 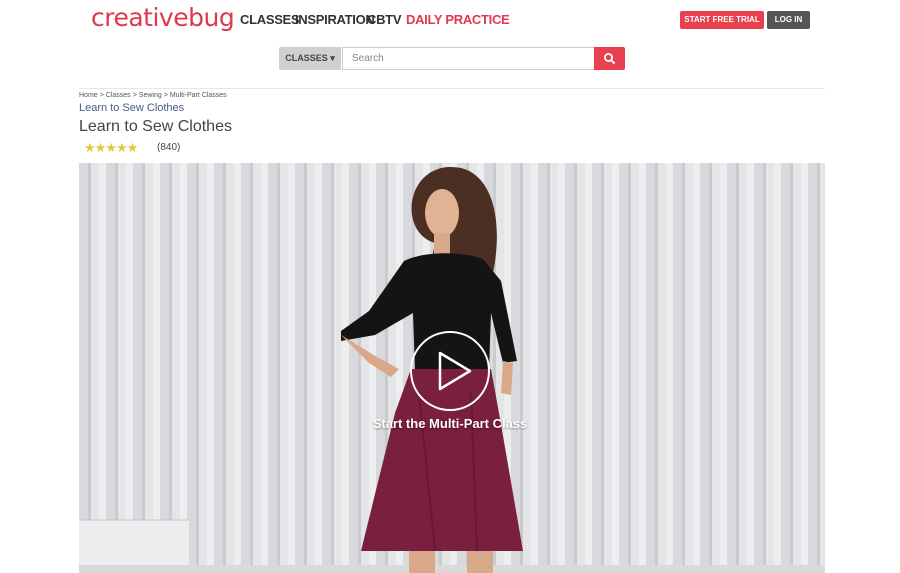 What do you see at coordinates (150, 95) in the screenshot?
I see `breadcrumb-sewing: Sewing` at bounding box center [150, 95].